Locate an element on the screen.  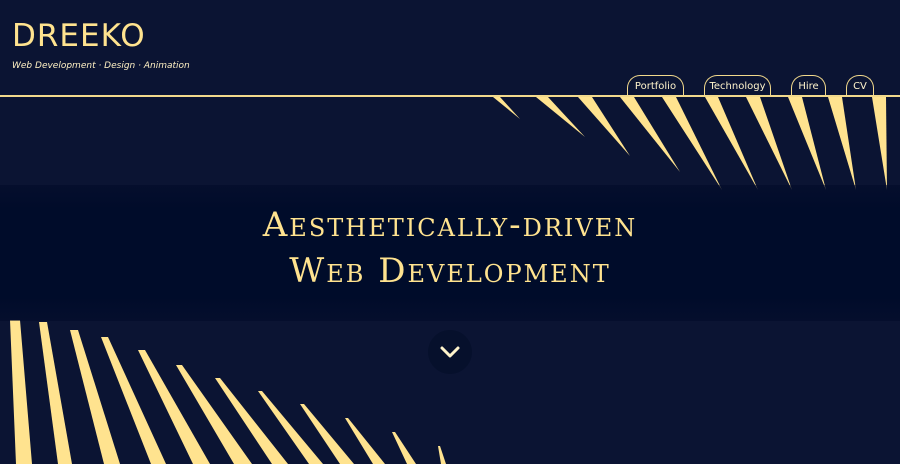
chevron-down-icon is located at coordinates (450, 352).